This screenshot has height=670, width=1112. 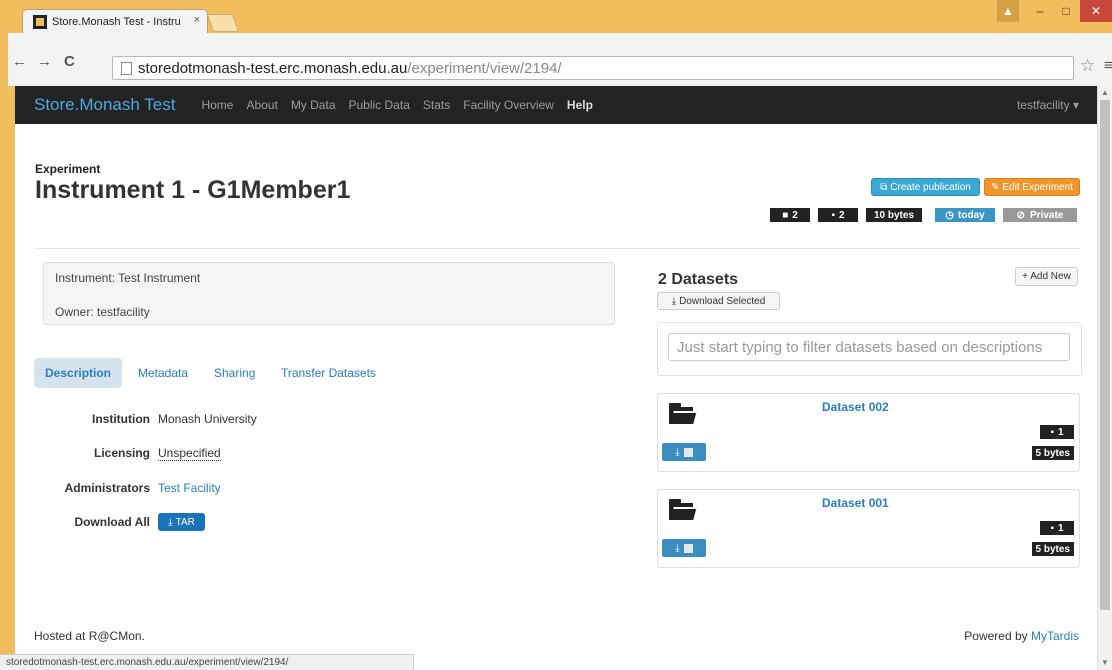 I want to click on dataset-link: Dataset 001, so click(x=855, y=503).